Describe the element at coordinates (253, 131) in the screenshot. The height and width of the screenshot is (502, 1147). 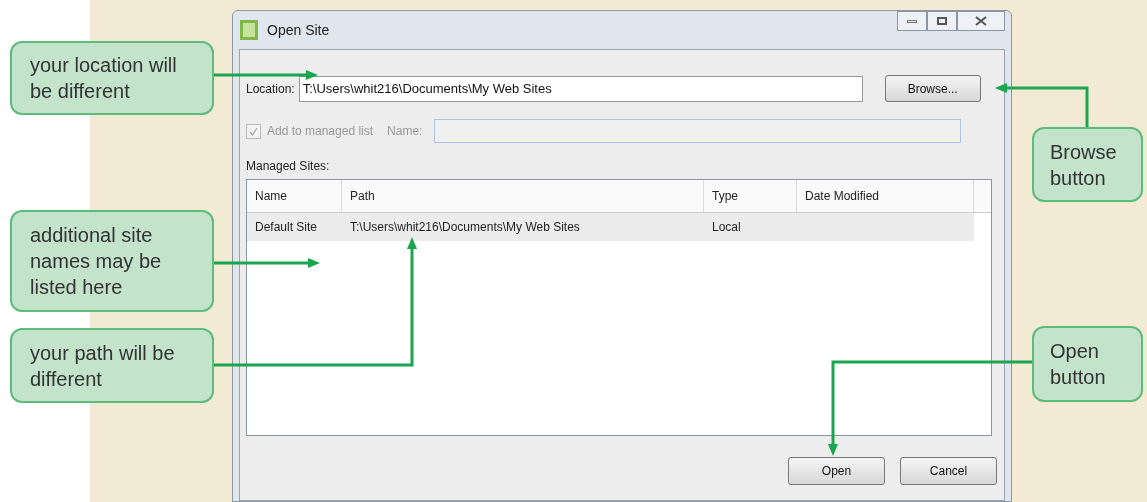
I see `check-icon` at that location.